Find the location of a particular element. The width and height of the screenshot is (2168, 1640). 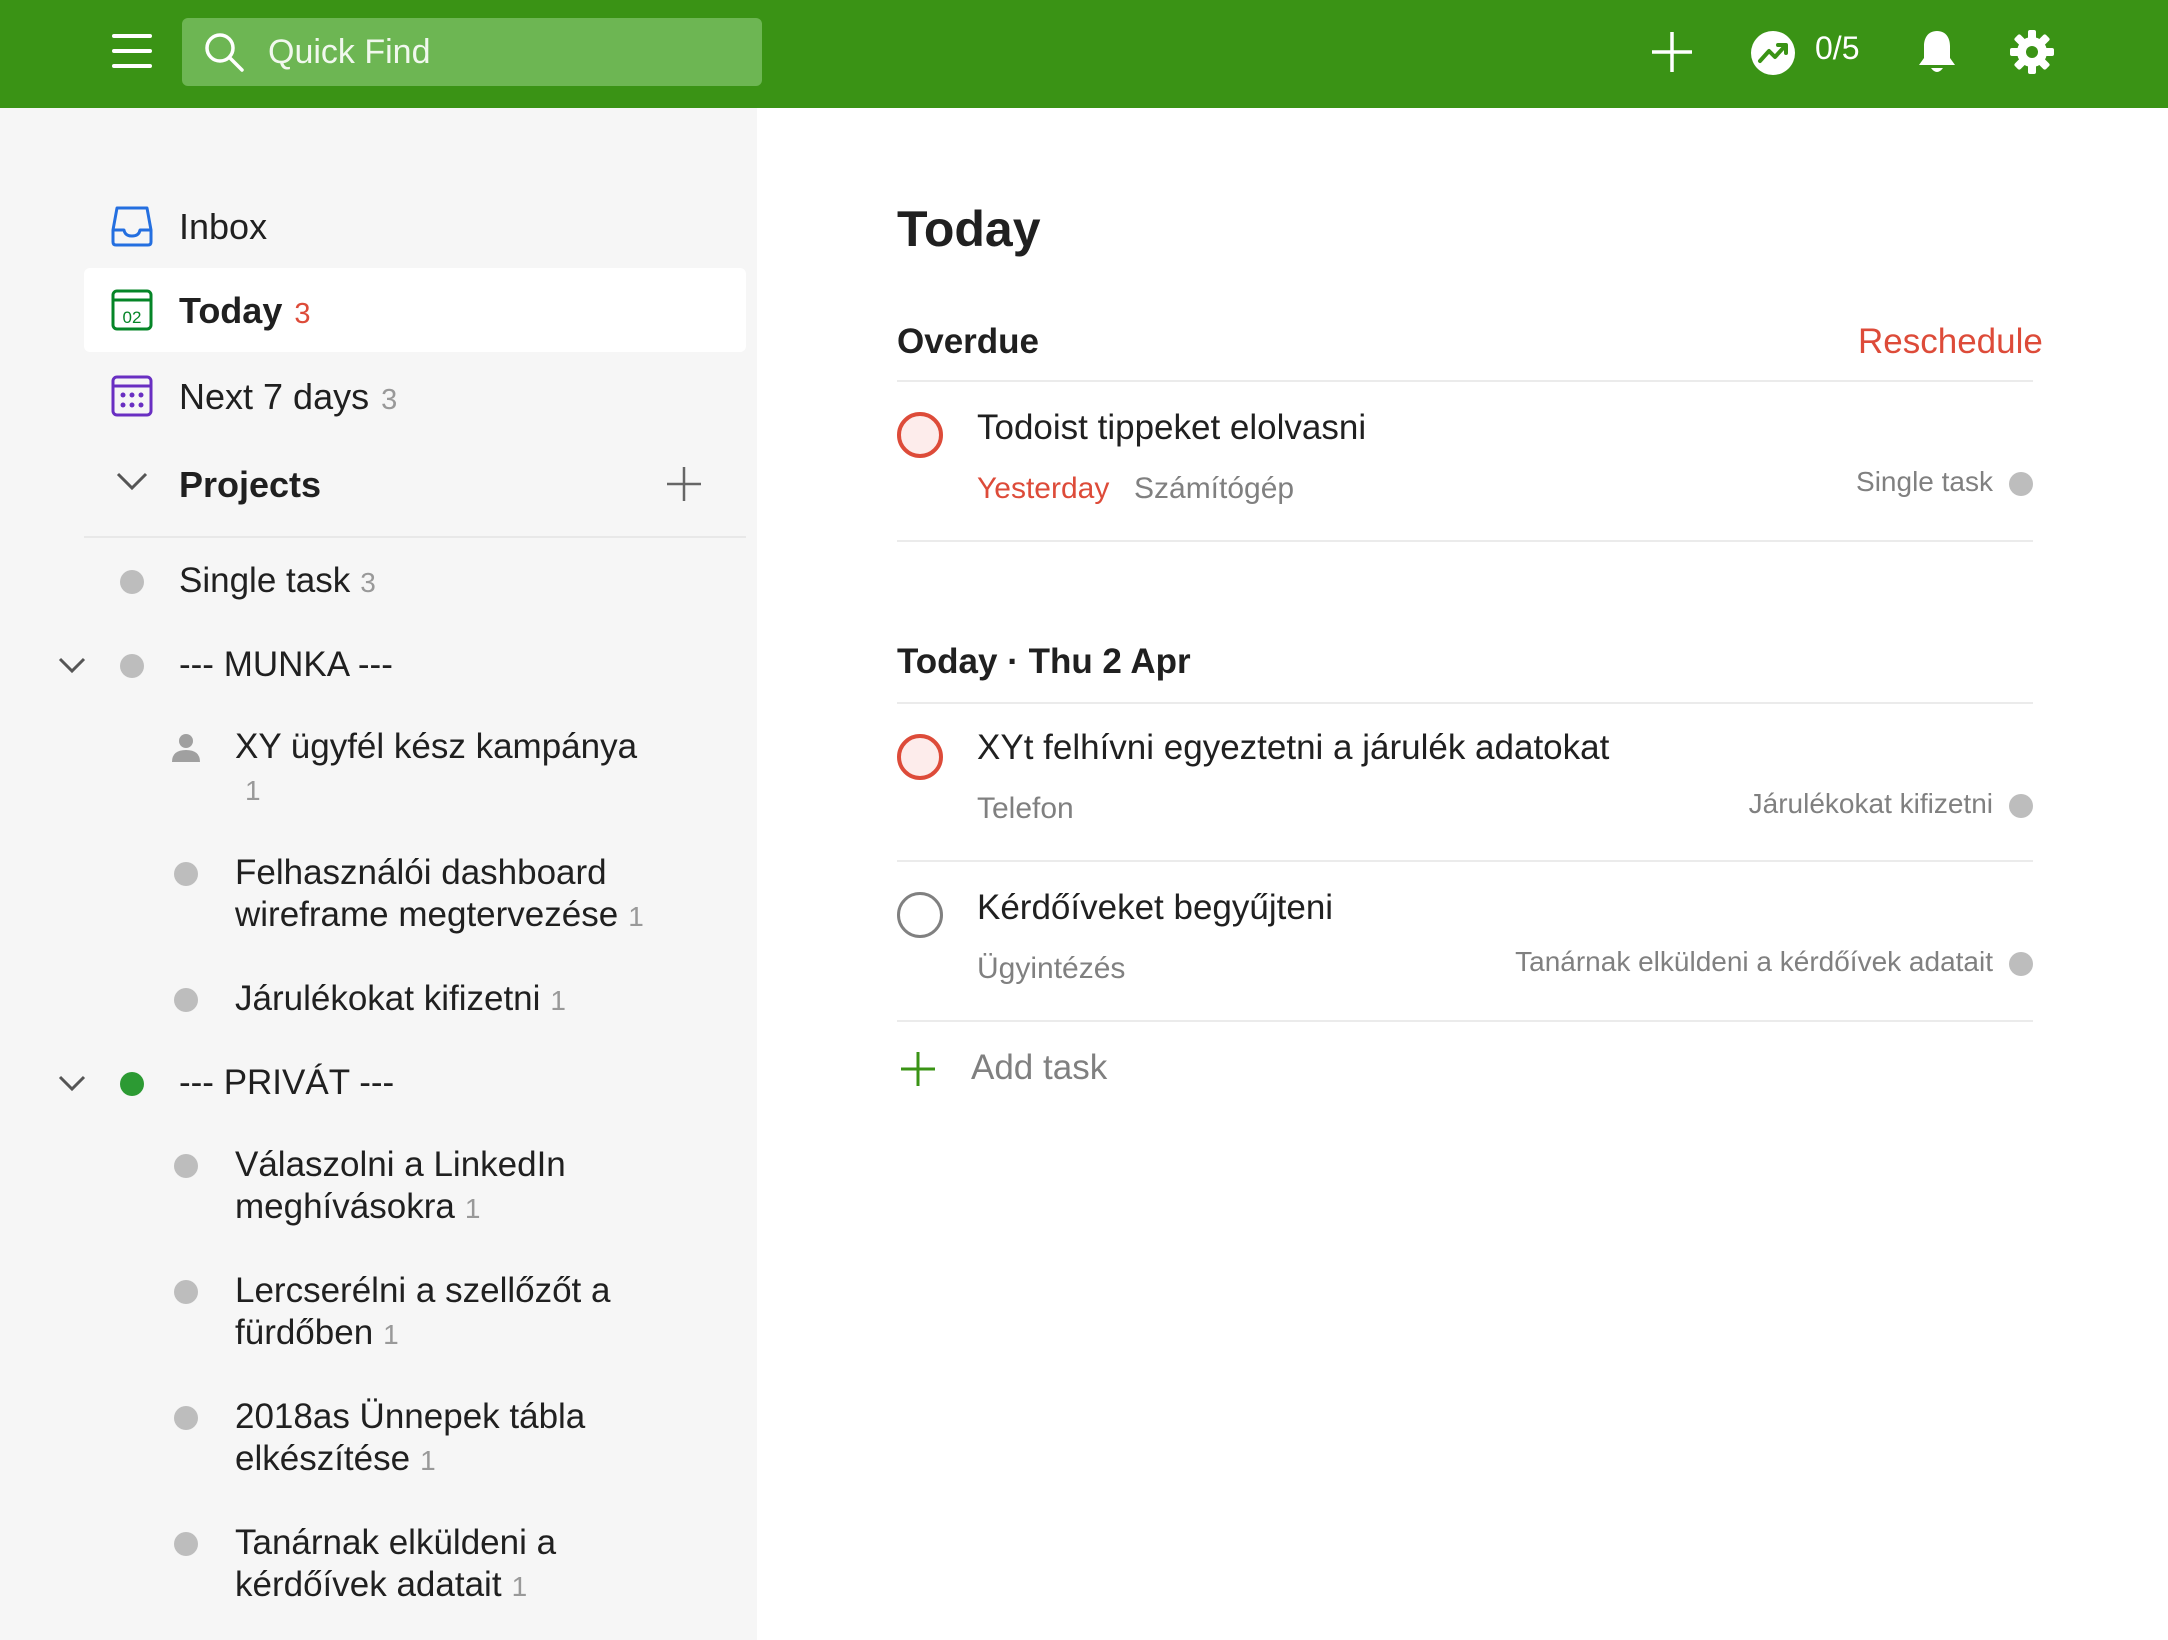

project-item-linkedin: Válaszolni a LinkedIn meghívásokra 1 is located at coordinates (415, 1185).